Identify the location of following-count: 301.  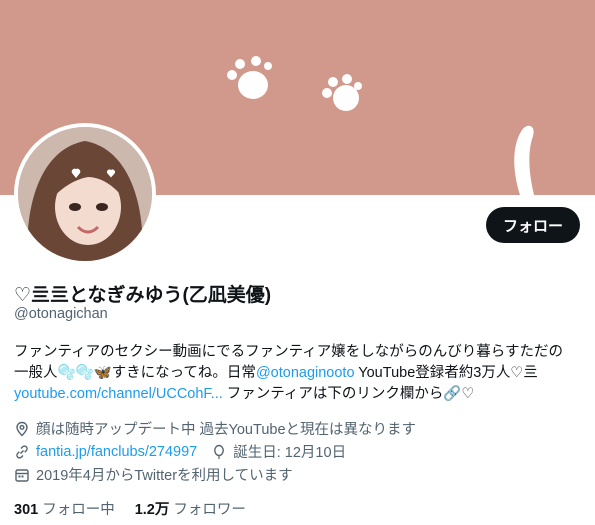
(26, 510).